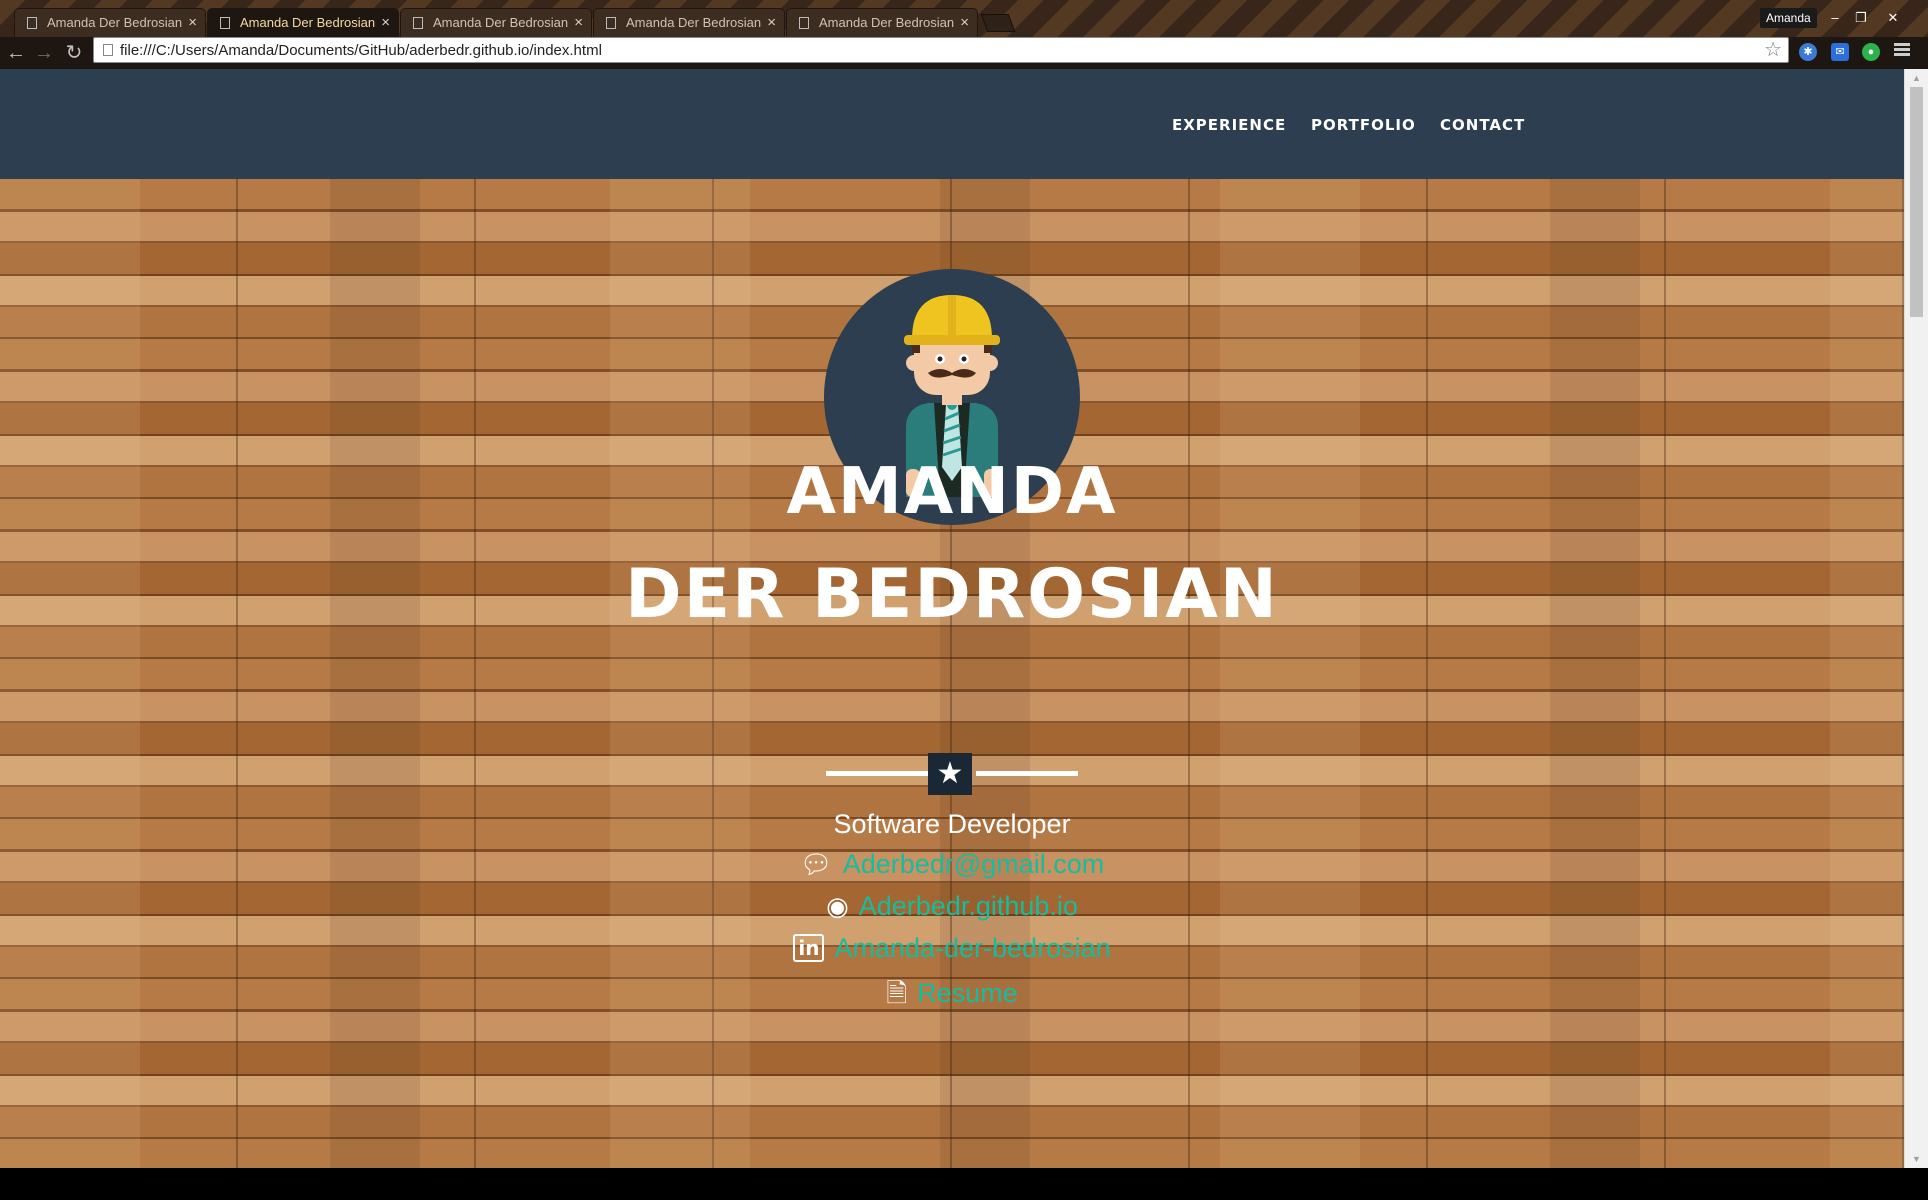  What do you see at coordinates (952, 594) in the screenshot?
I see `hero-name-line2: DER BEDROSIAN` at bounding box center [952, 594].